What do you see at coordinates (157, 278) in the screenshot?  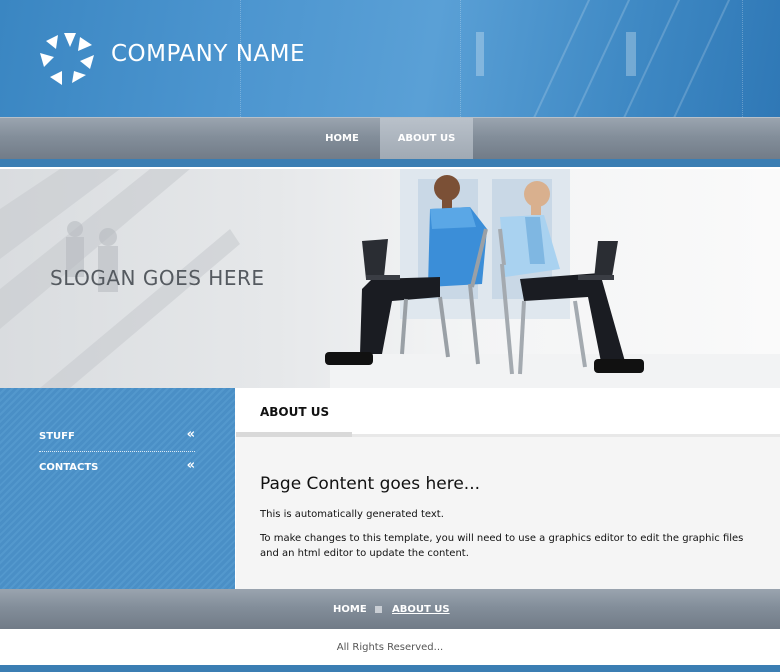 I see `slogan-text: SLOGAN GOES HERE` at bounding box center [157, 278].